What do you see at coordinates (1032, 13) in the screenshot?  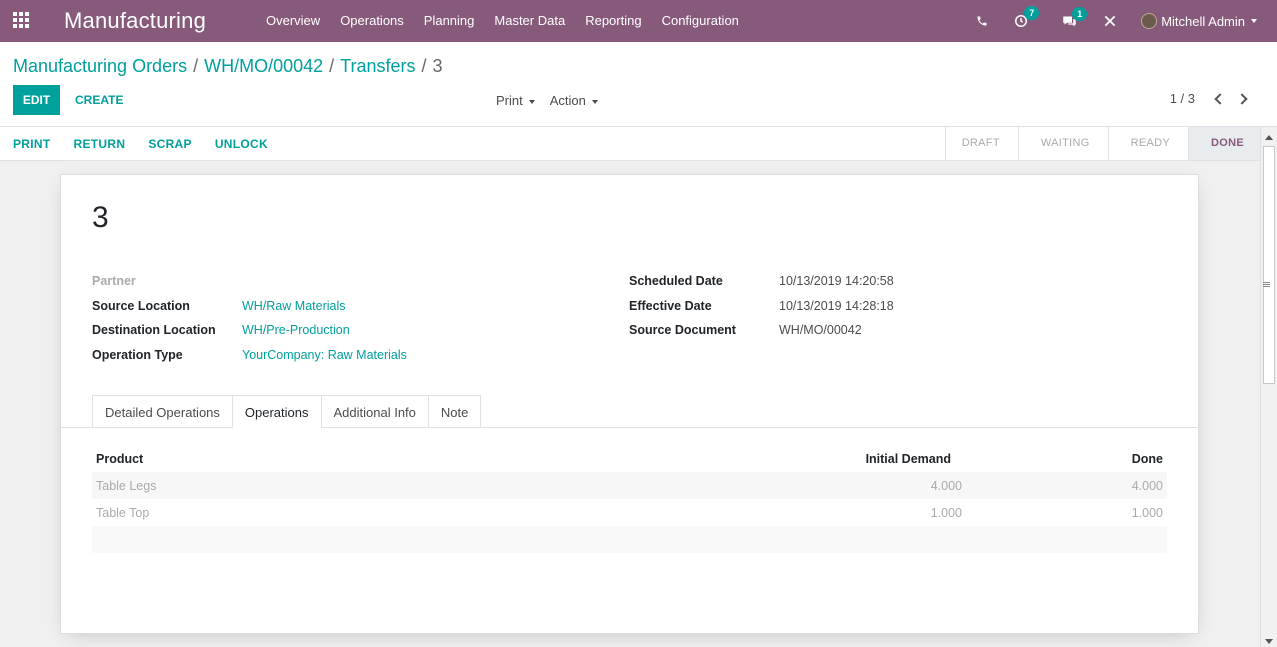 I see `activity-badge: 7` at bounding box center [1032, 13].